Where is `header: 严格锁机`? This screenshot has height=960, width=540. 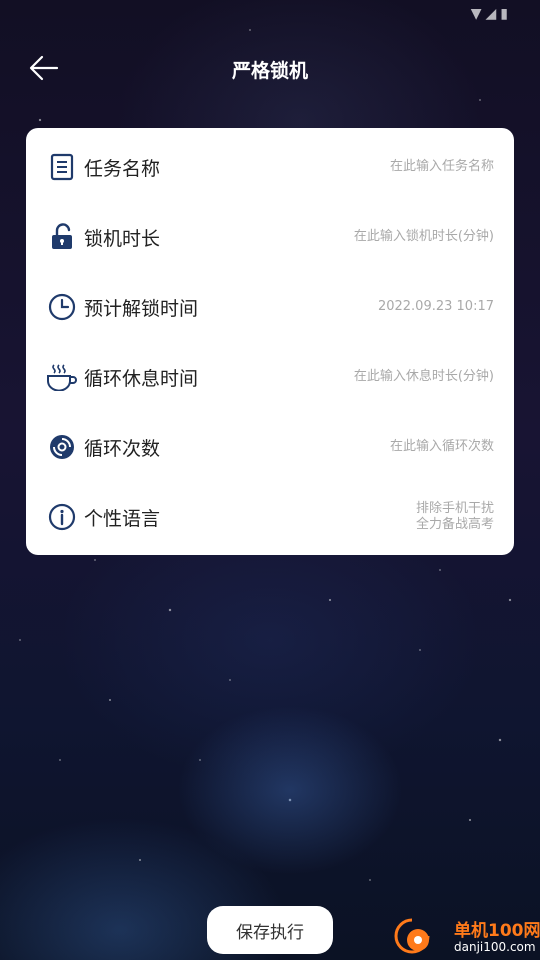
header: 严格锁机 is located at coordinates (270, 68).